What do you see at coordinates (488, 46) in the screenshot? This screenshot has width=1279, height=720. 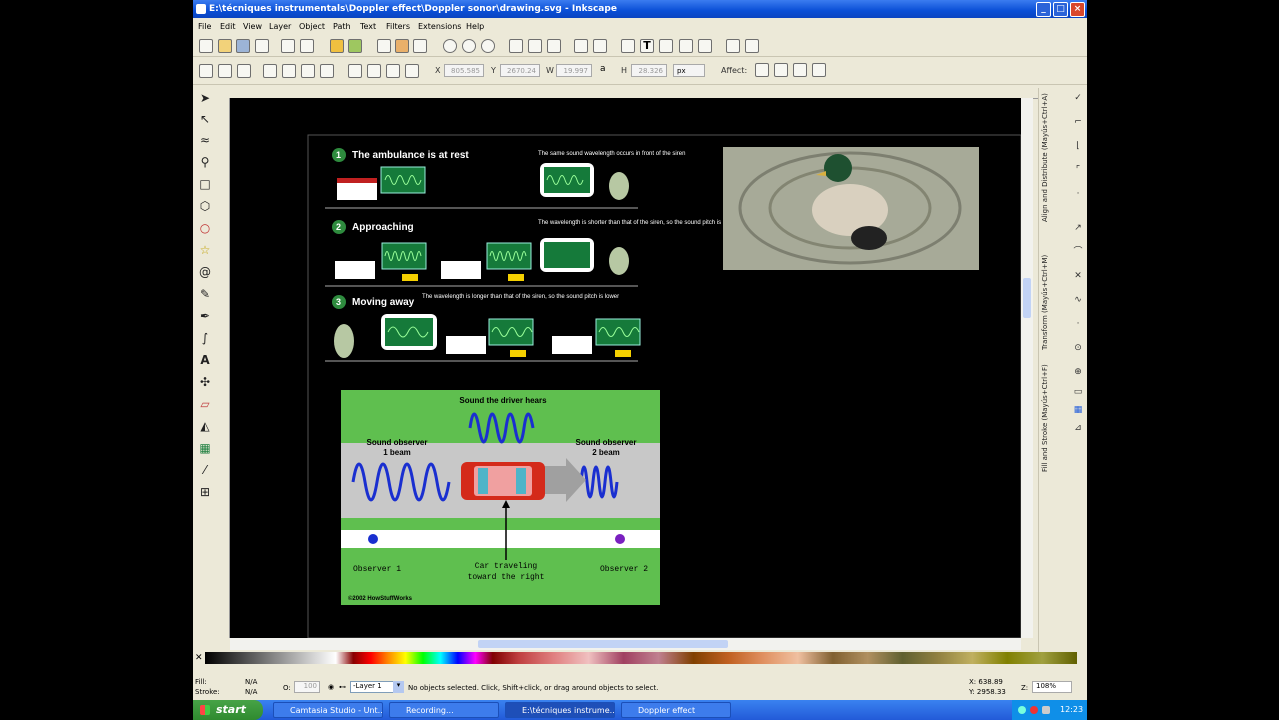 I see `zoom-page-icon` at bounding box center [488, 46].